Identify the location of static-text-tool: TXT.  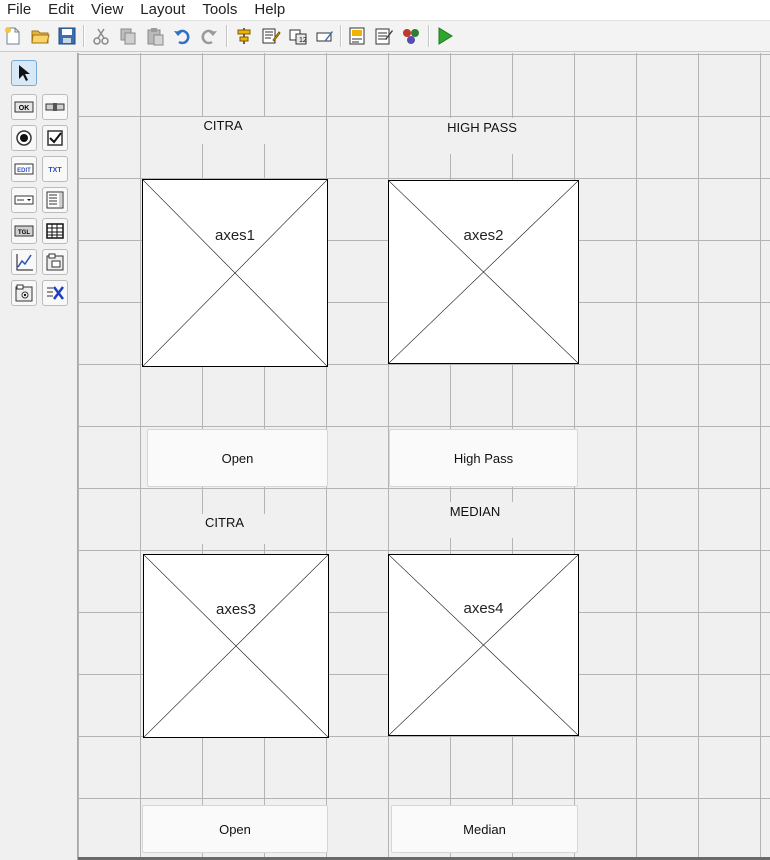
(55, 169).